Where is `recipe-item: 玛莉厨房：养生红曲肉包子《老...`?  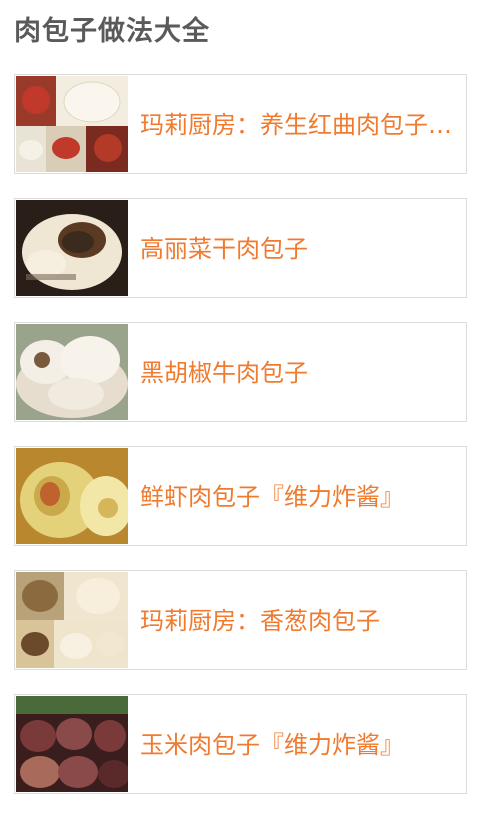
recipe-item: 玛莉厨房：养生红曲肉包子《老... is located at coordinates (240, 124).